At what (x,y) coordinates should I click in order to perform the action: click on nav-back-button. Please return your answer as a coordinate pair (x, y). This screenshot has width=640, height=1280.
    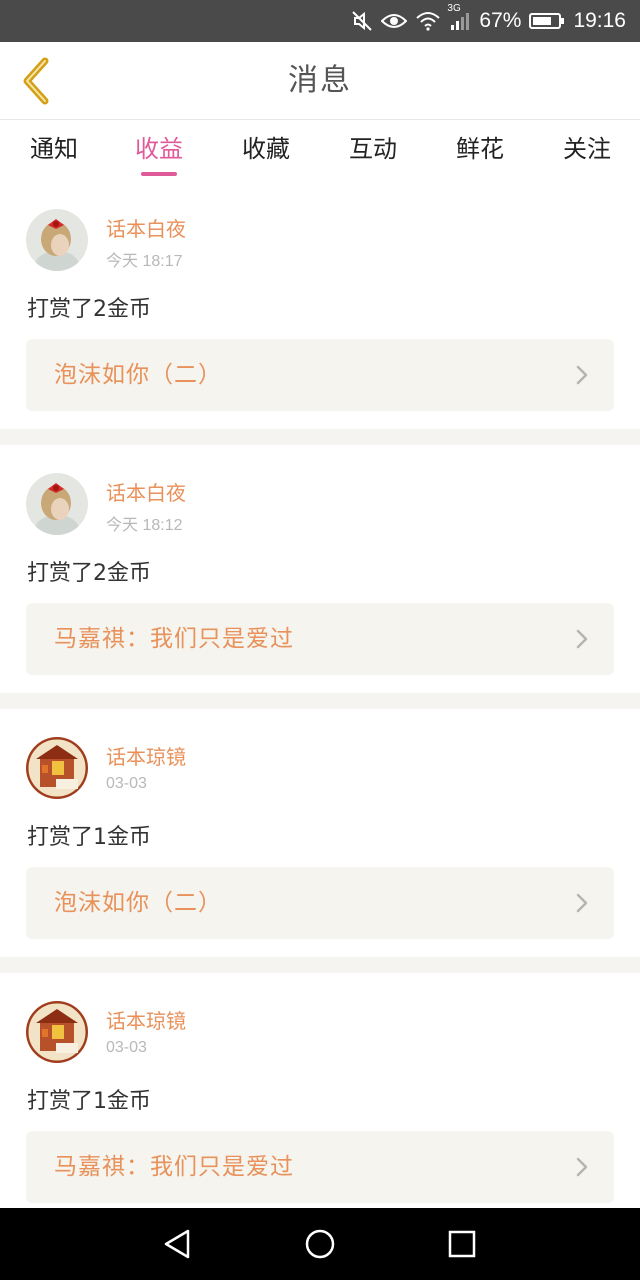
    Looking at the image, I should click on (177, 1244).